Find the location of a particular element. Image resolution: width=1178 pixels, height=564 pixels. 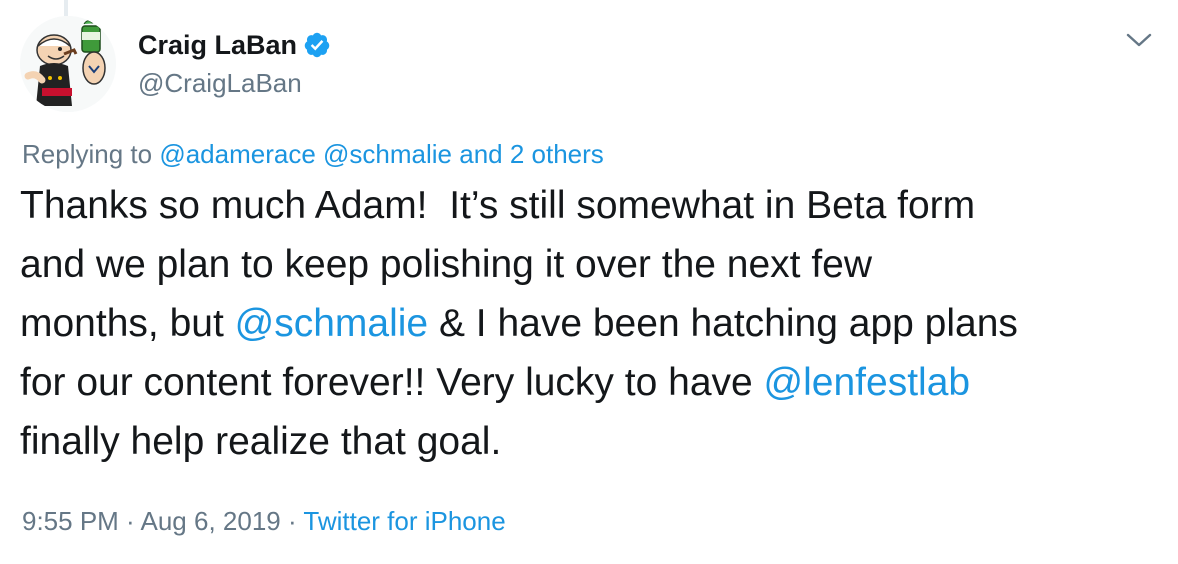

mention-link-schmalie-body: @schmalie is located at coordinates (331, 323).